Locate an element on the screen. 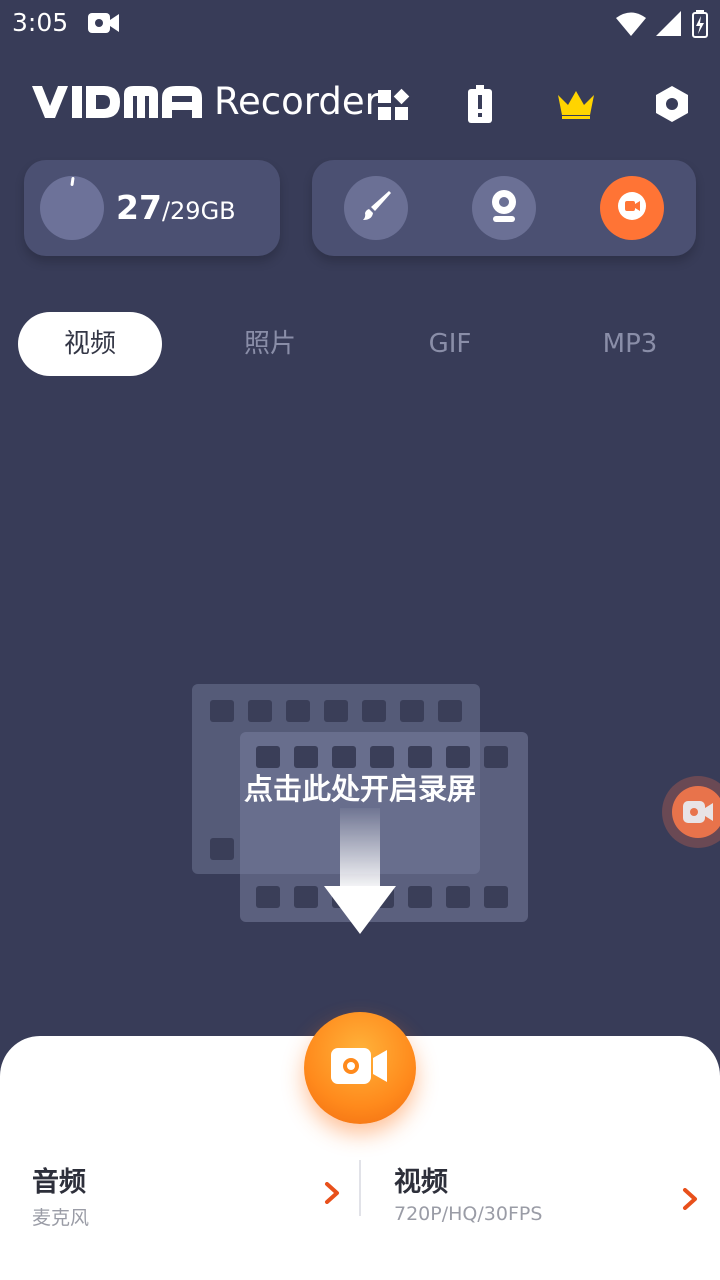  audio-subtitle: 麦克风 is located at coordinates (61, 1218).